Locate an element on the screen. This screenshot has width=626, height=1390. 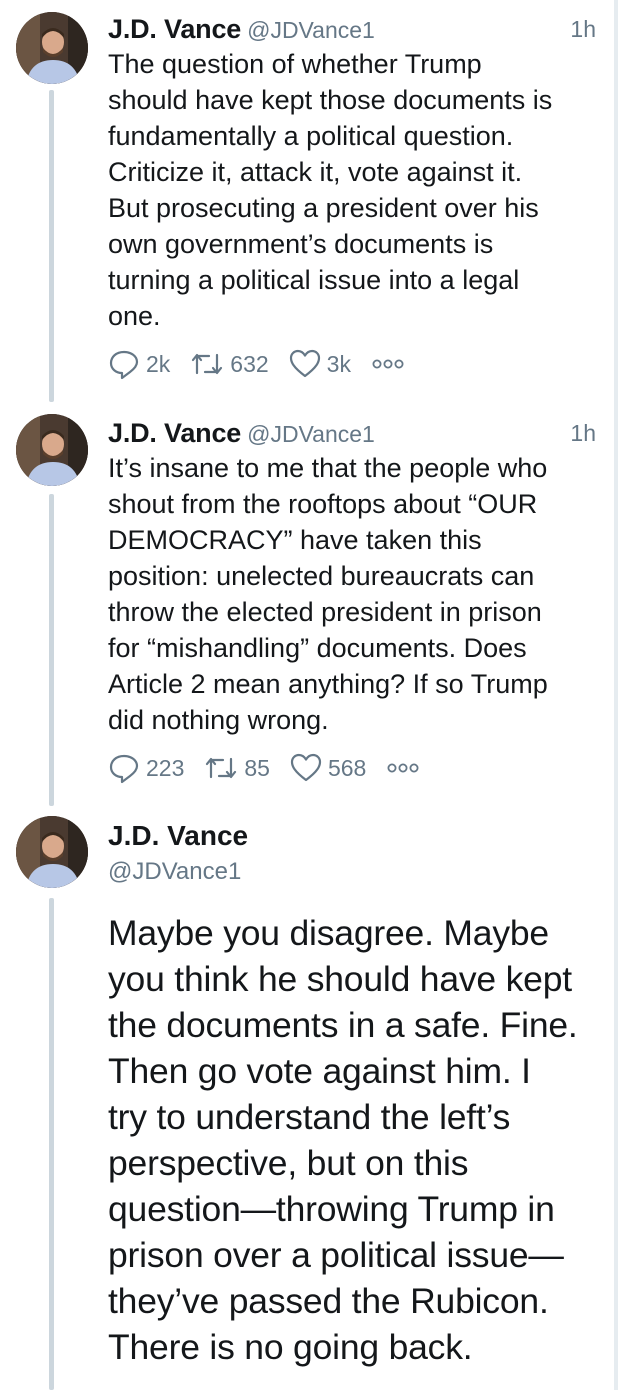
retweet-count: 85 is located at coordinates (257, 767).